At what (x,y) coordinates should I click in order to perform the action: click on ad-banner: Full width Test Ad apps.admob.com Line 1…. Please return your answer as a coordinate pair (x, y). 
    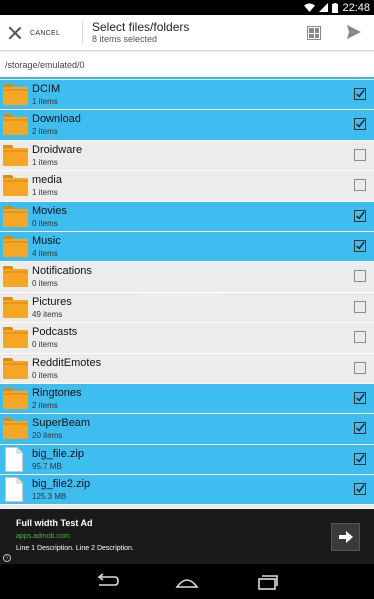
    Looking at the image, I should click on (187, 536).